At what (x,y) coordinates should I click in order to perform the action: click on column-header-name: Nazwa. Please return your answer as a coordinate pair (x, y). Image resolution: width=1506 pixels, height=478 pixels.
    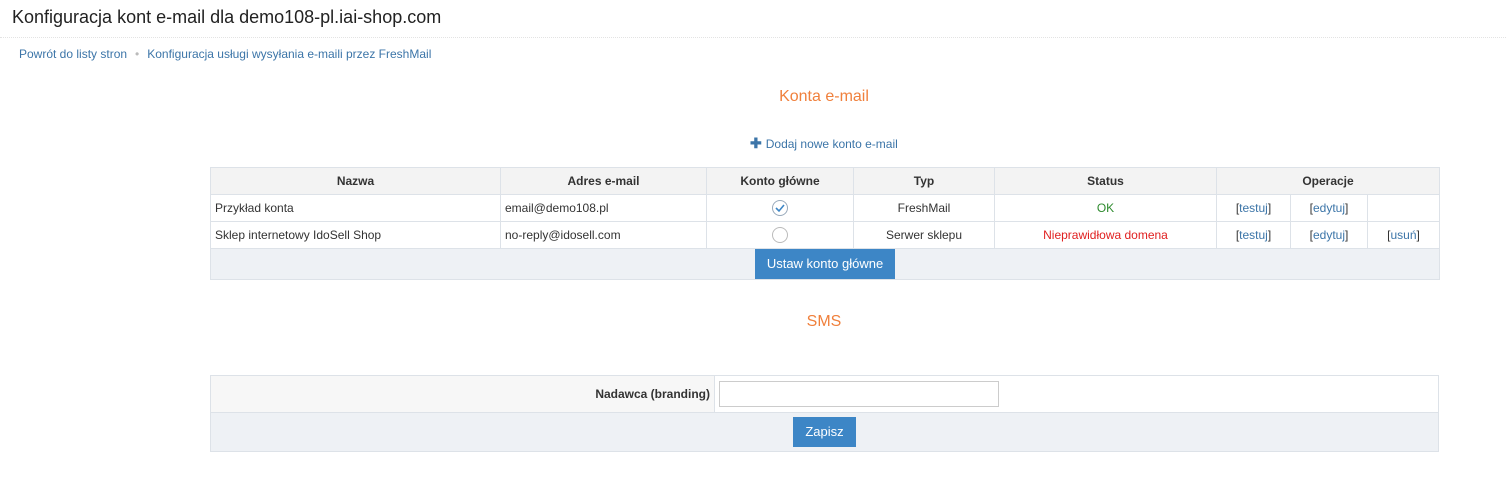
    Looking at the image, I should click on (355, 181).